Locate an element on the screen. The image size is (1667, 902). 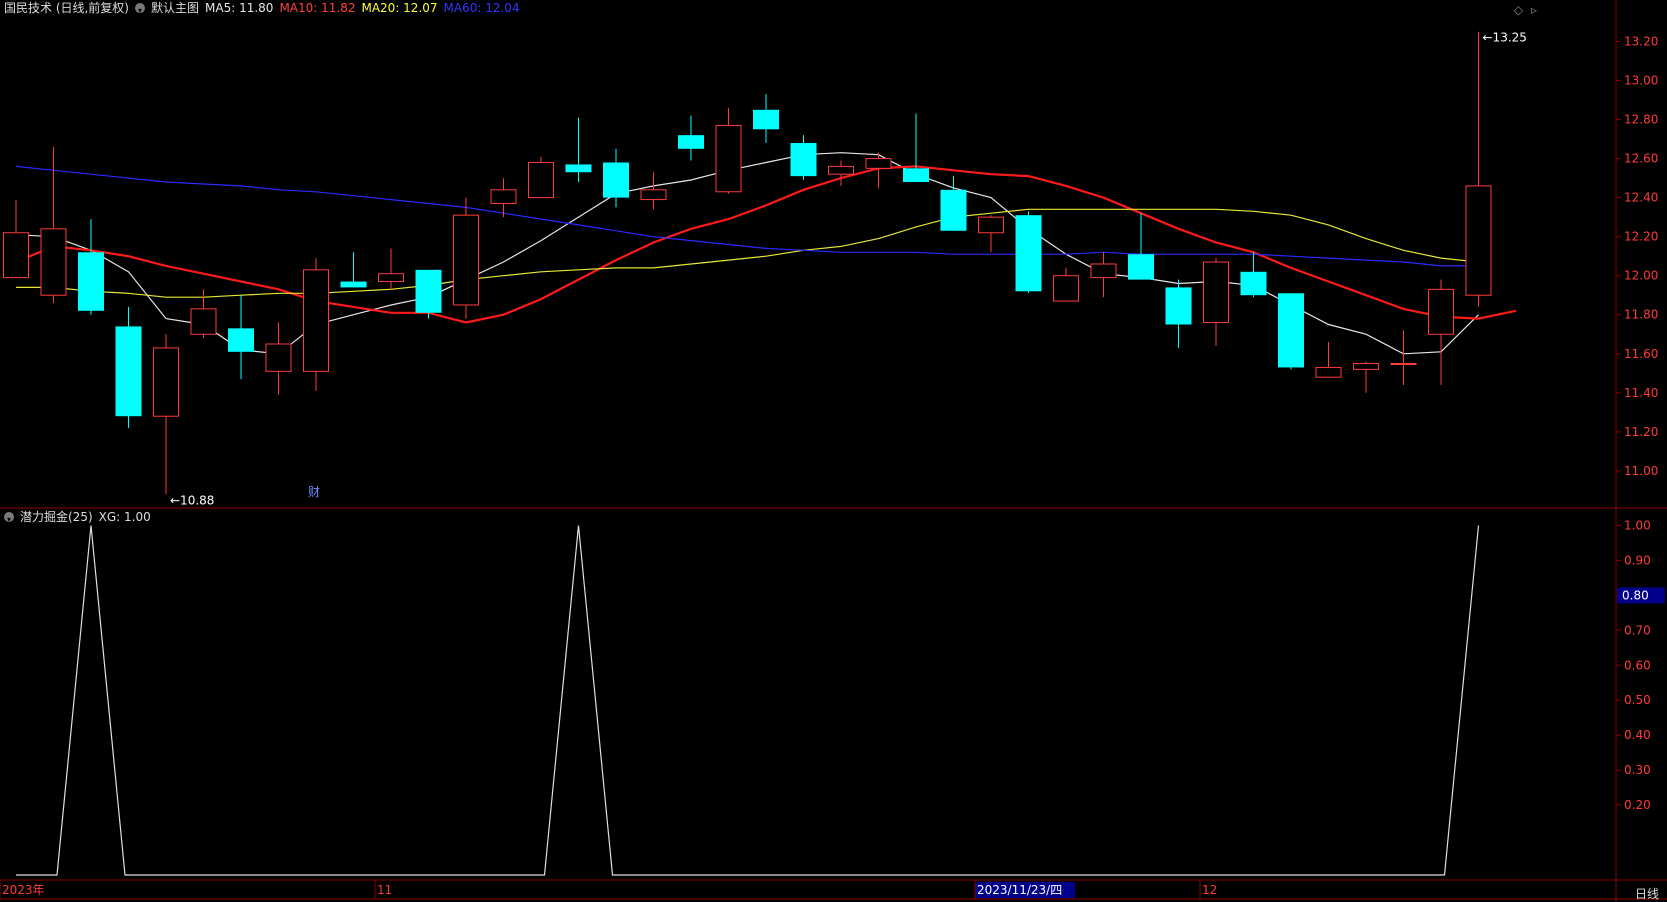
date-tick-label: 2023/11/23/四 is located at coordinates (1019, 890).